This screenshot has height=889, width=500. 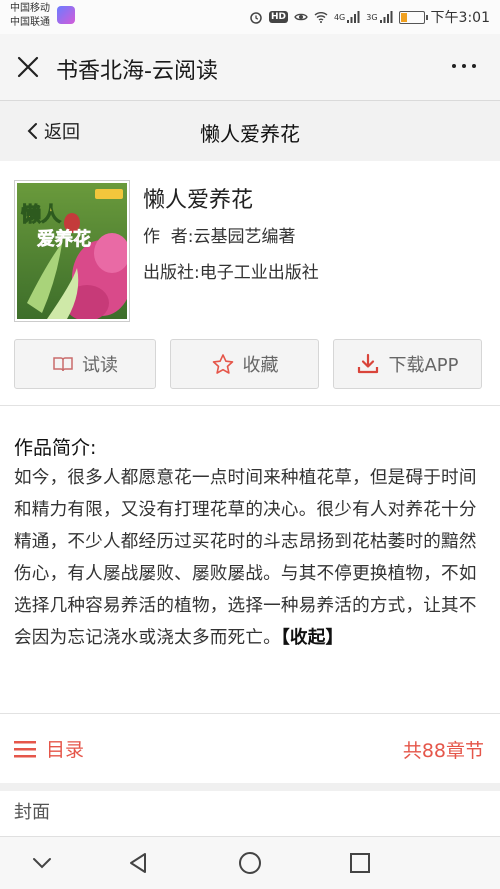 I want to click on nav-collapse-button, so click(x=42, y=863).